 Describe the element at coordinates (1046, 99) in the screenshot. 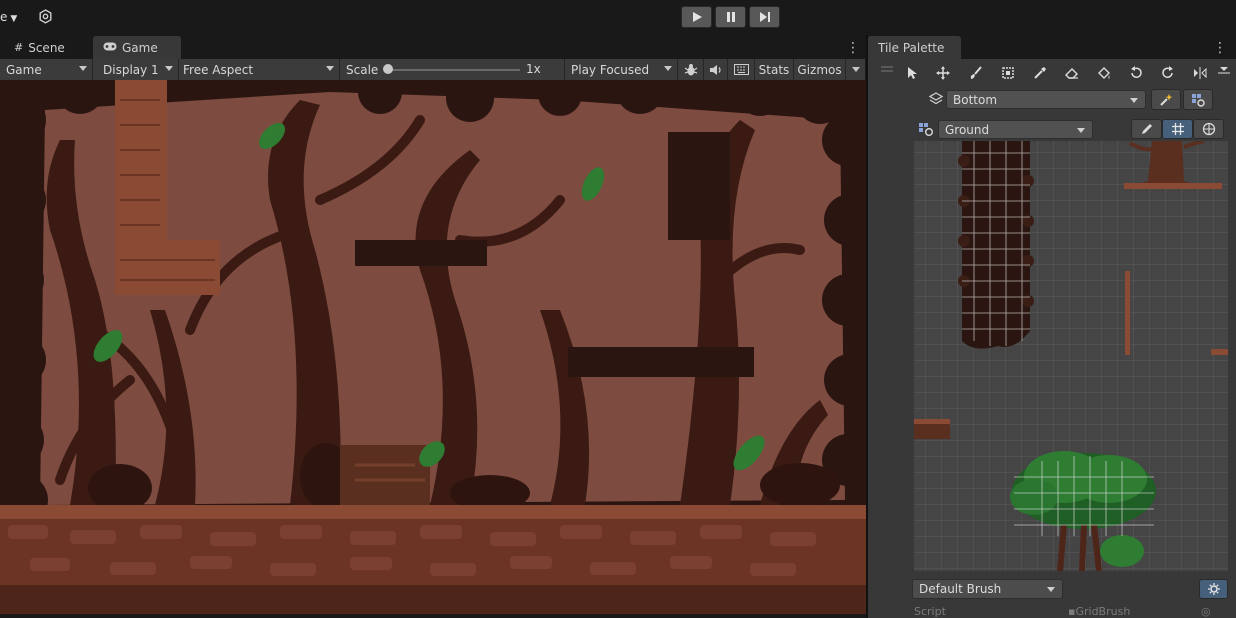

I see `active-tilemap-dropdown: Bottom` at that location.